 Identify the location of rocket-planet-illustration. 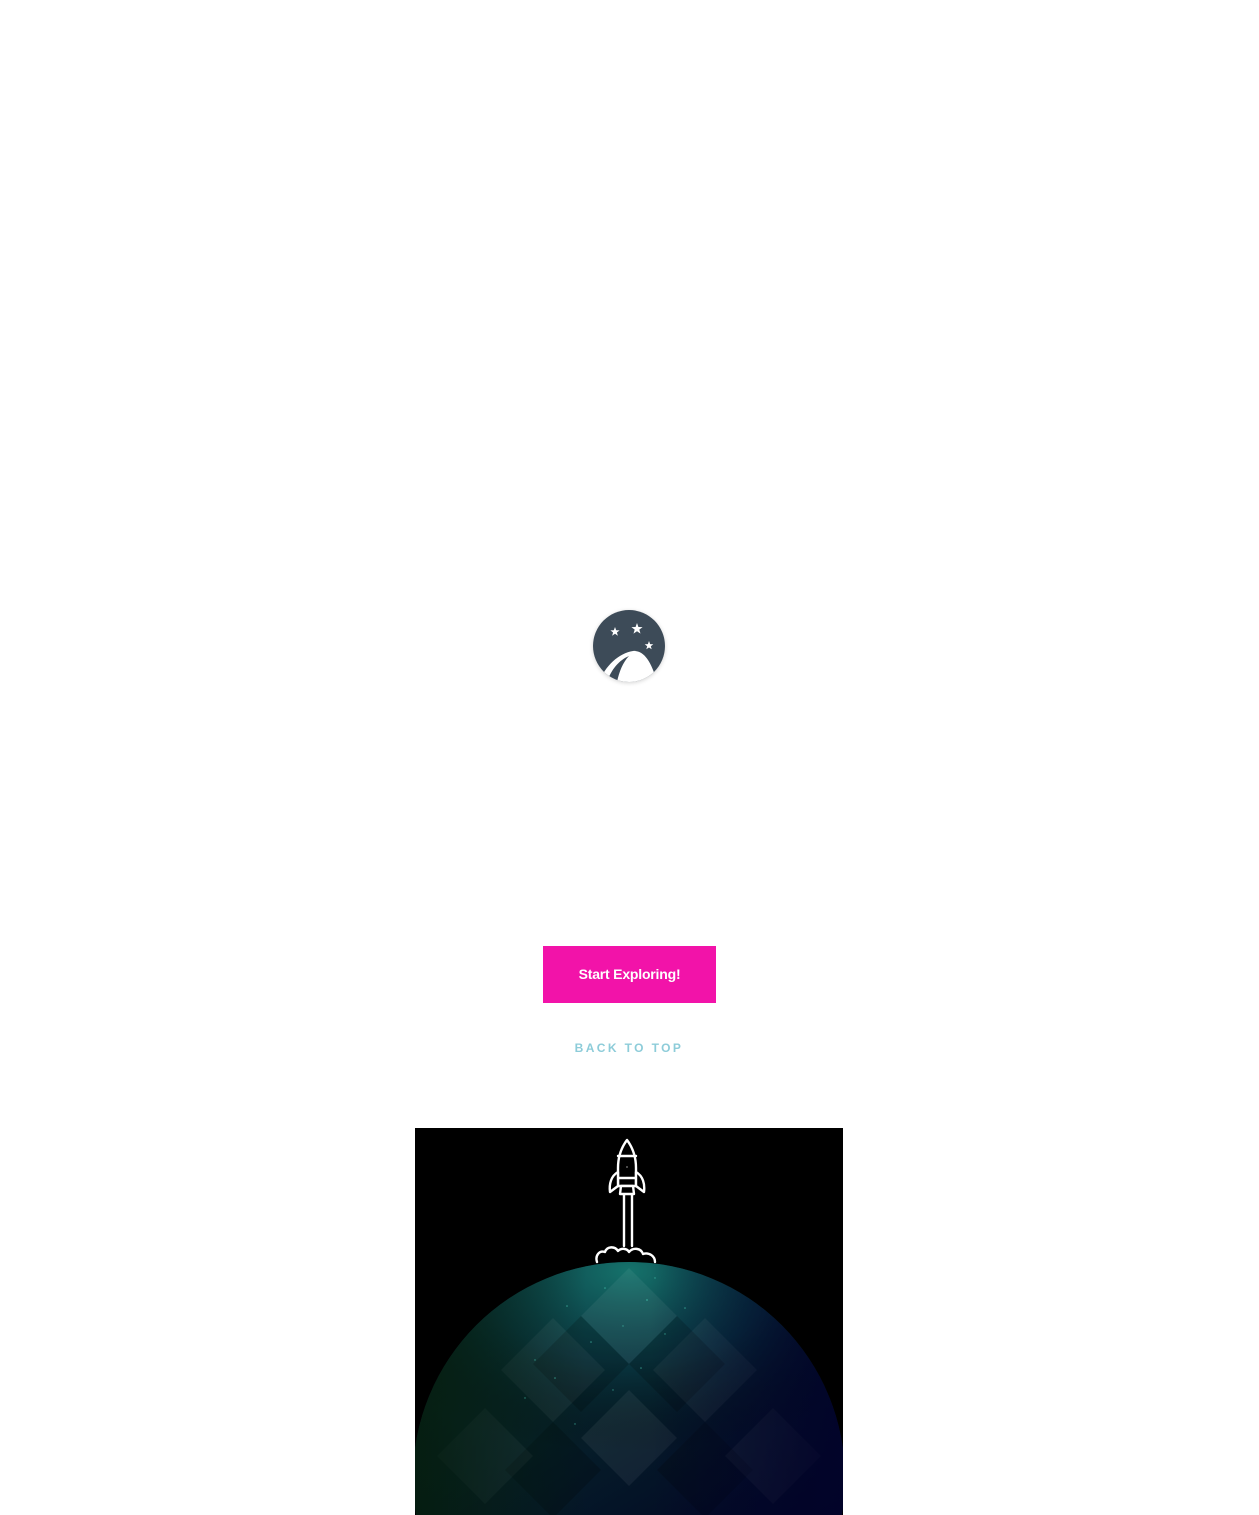
(629, 1321).